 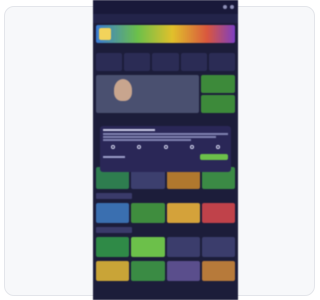 I want to click on hero-story, so click(x=147, y=94).